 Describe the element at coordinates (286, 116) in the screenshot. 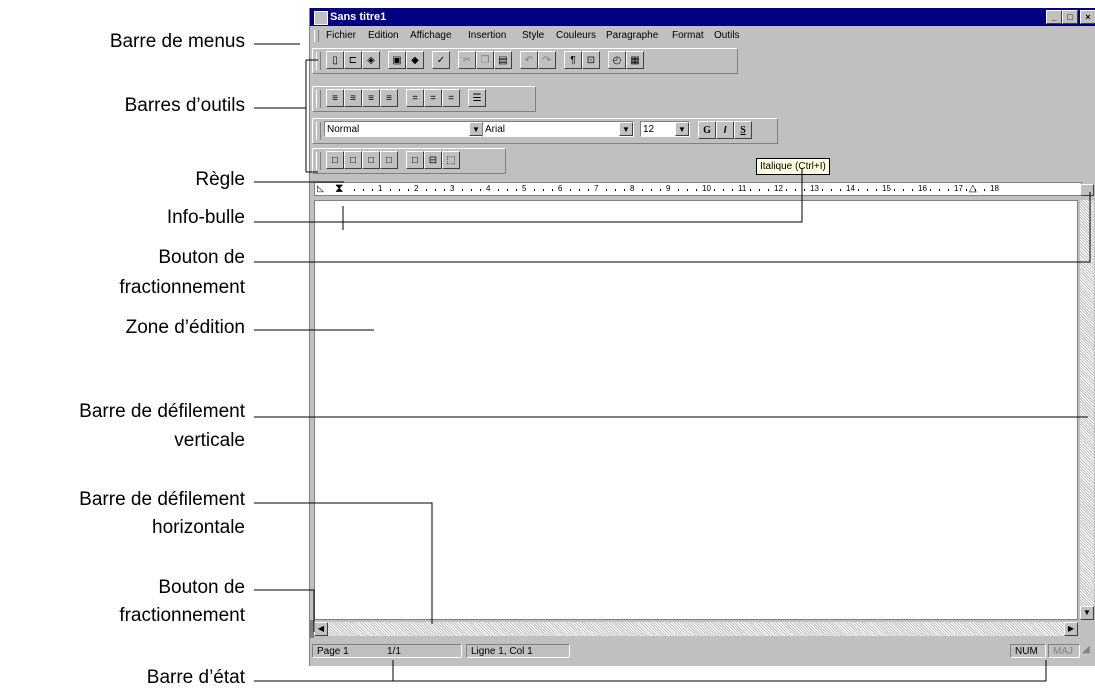

I see `leader-toolbars` at that location.